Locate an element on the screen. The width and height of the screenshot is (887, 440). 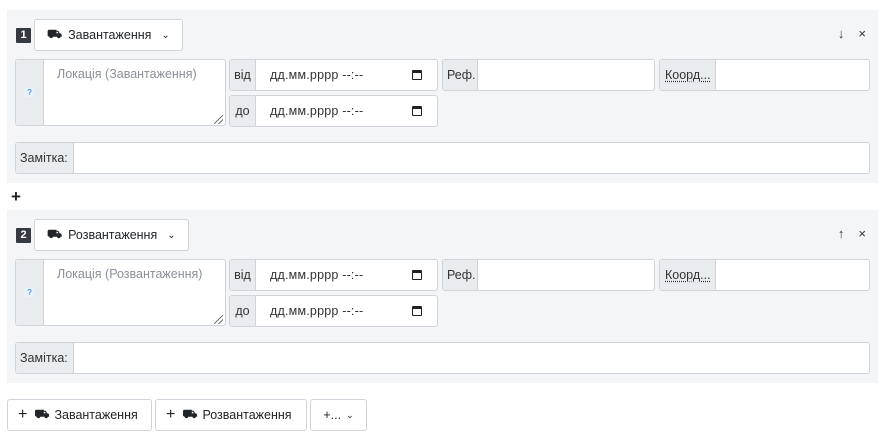
add-unloading-label: Розвантаження is located at coordinates (247, 415).